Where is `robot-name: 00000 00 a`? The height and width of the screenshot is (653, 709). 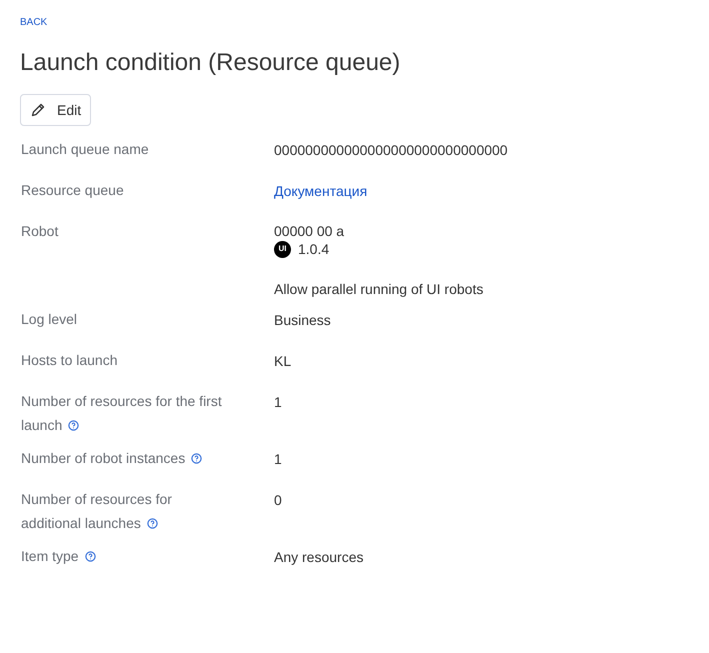 robot-name: 00000 00 a is located at coordinates (310, 231).